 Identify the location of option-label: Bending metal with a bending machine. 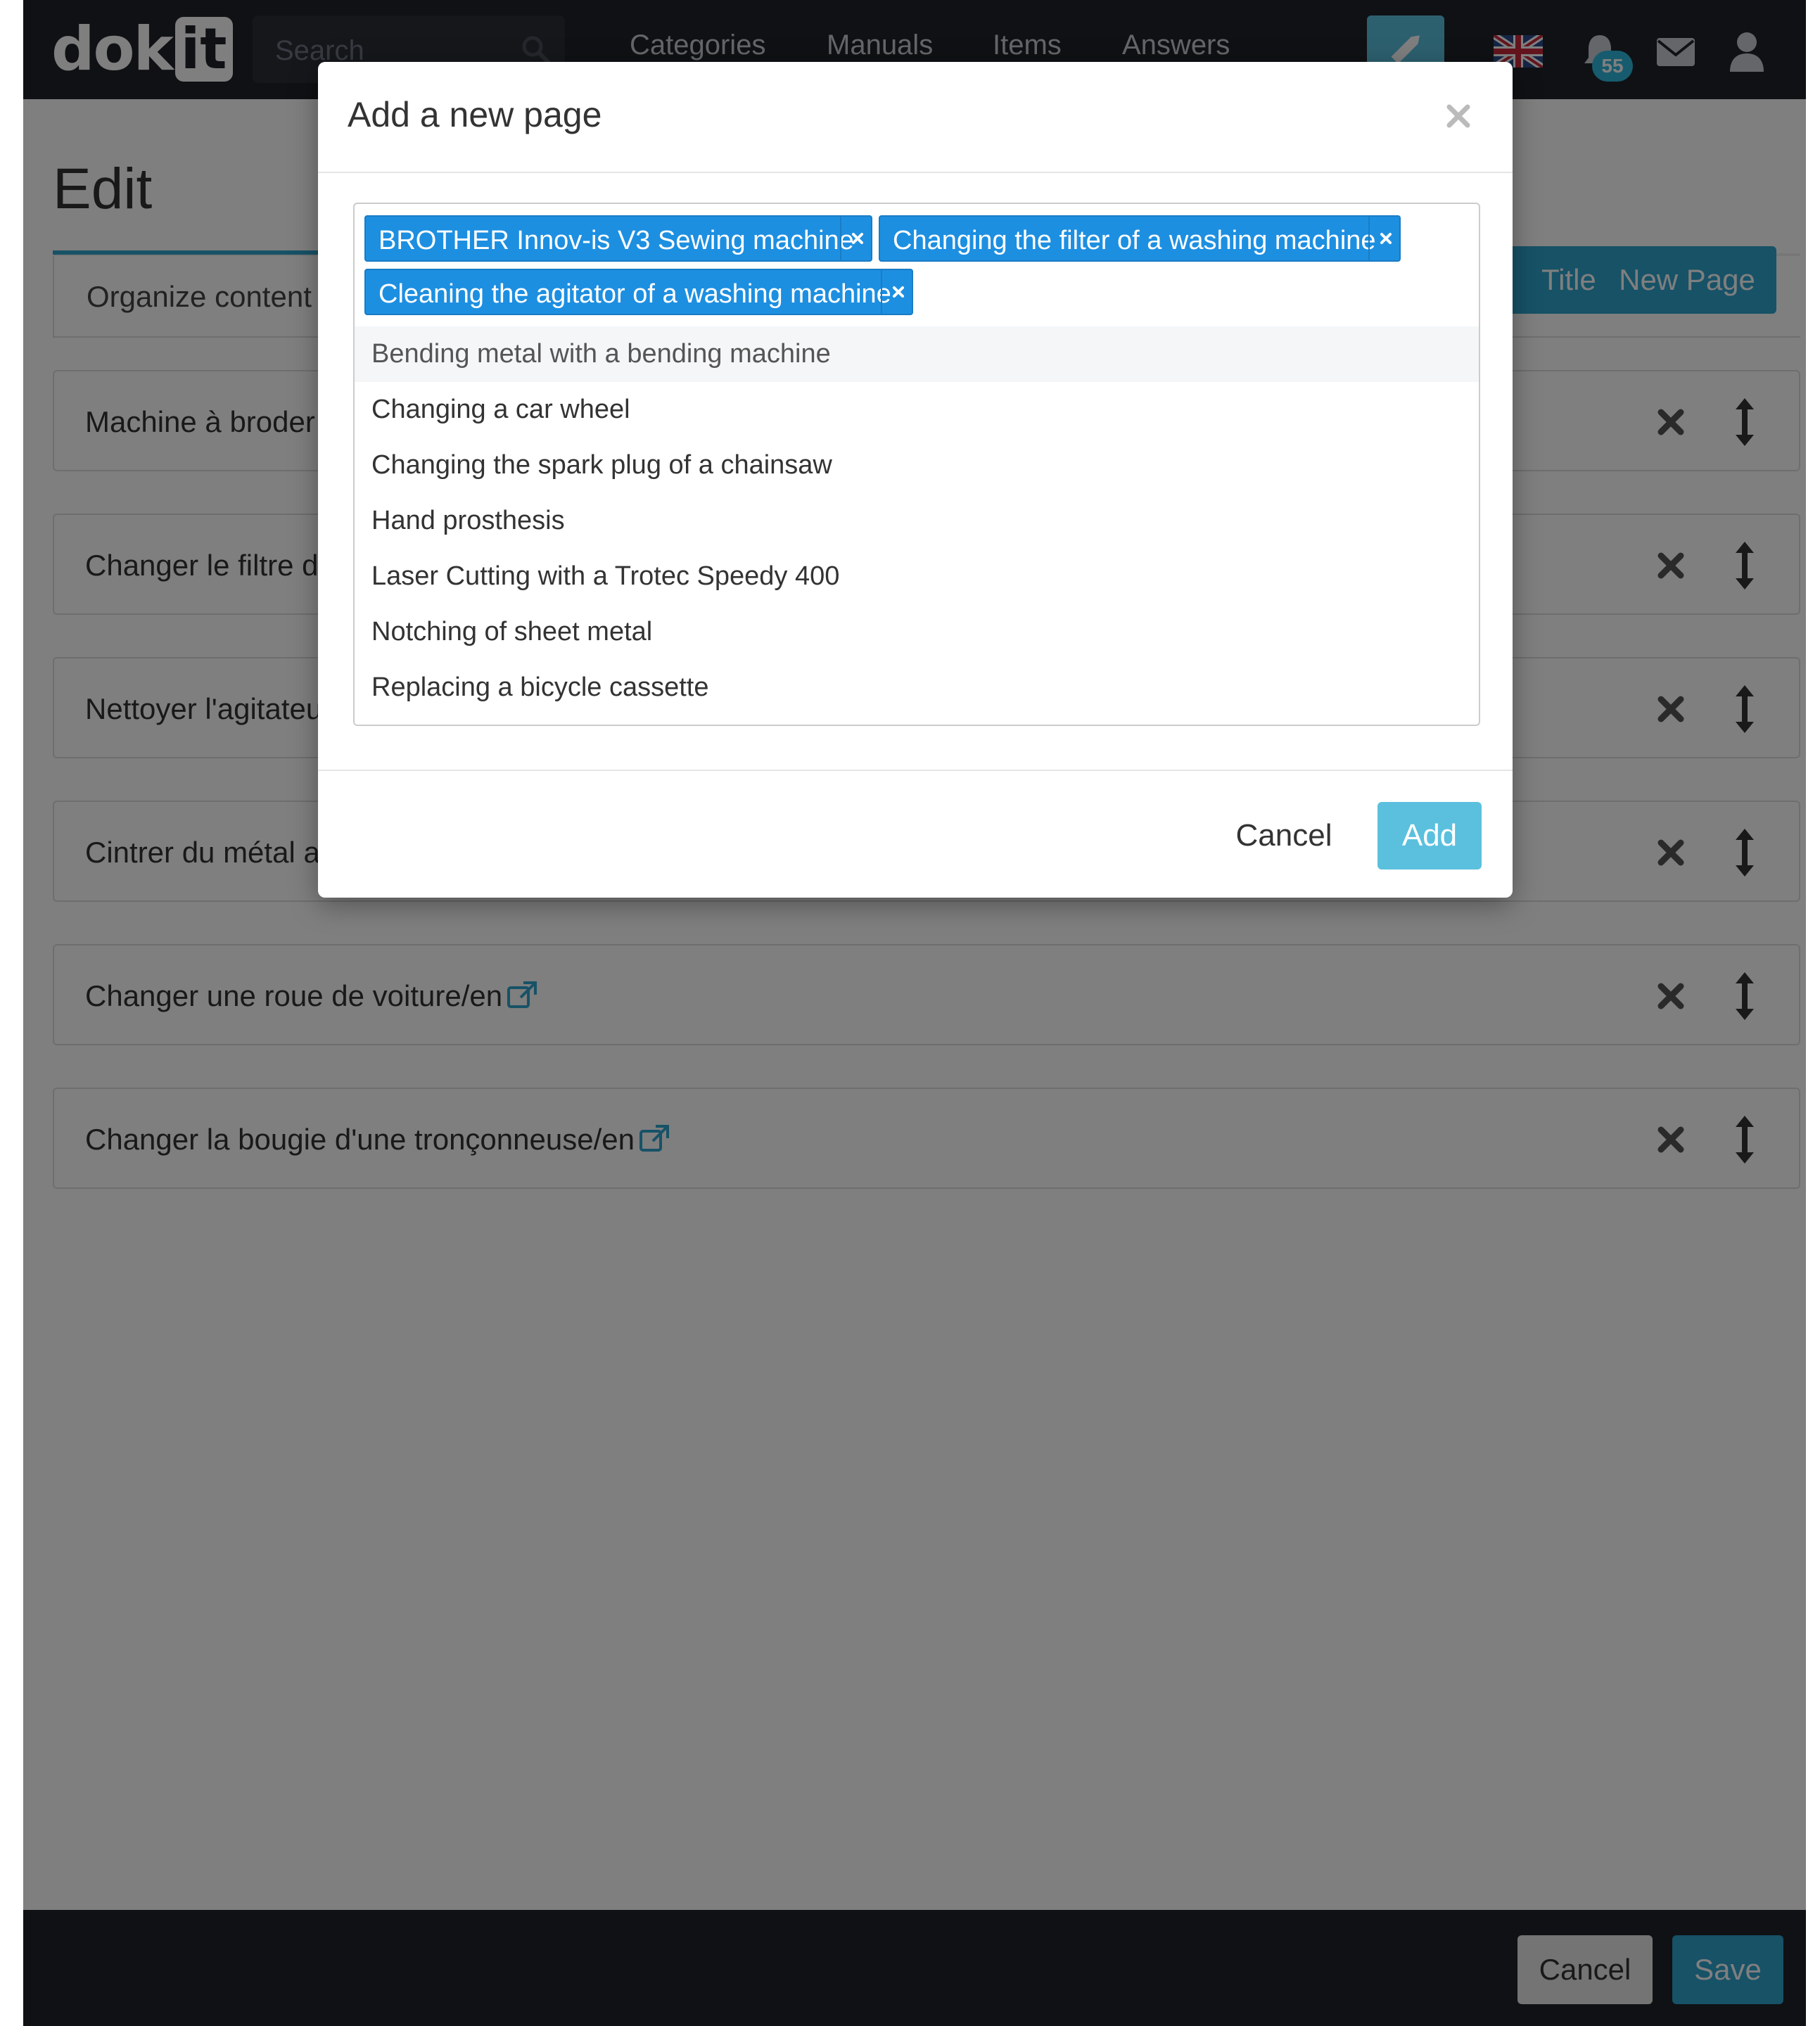
(601, 354).